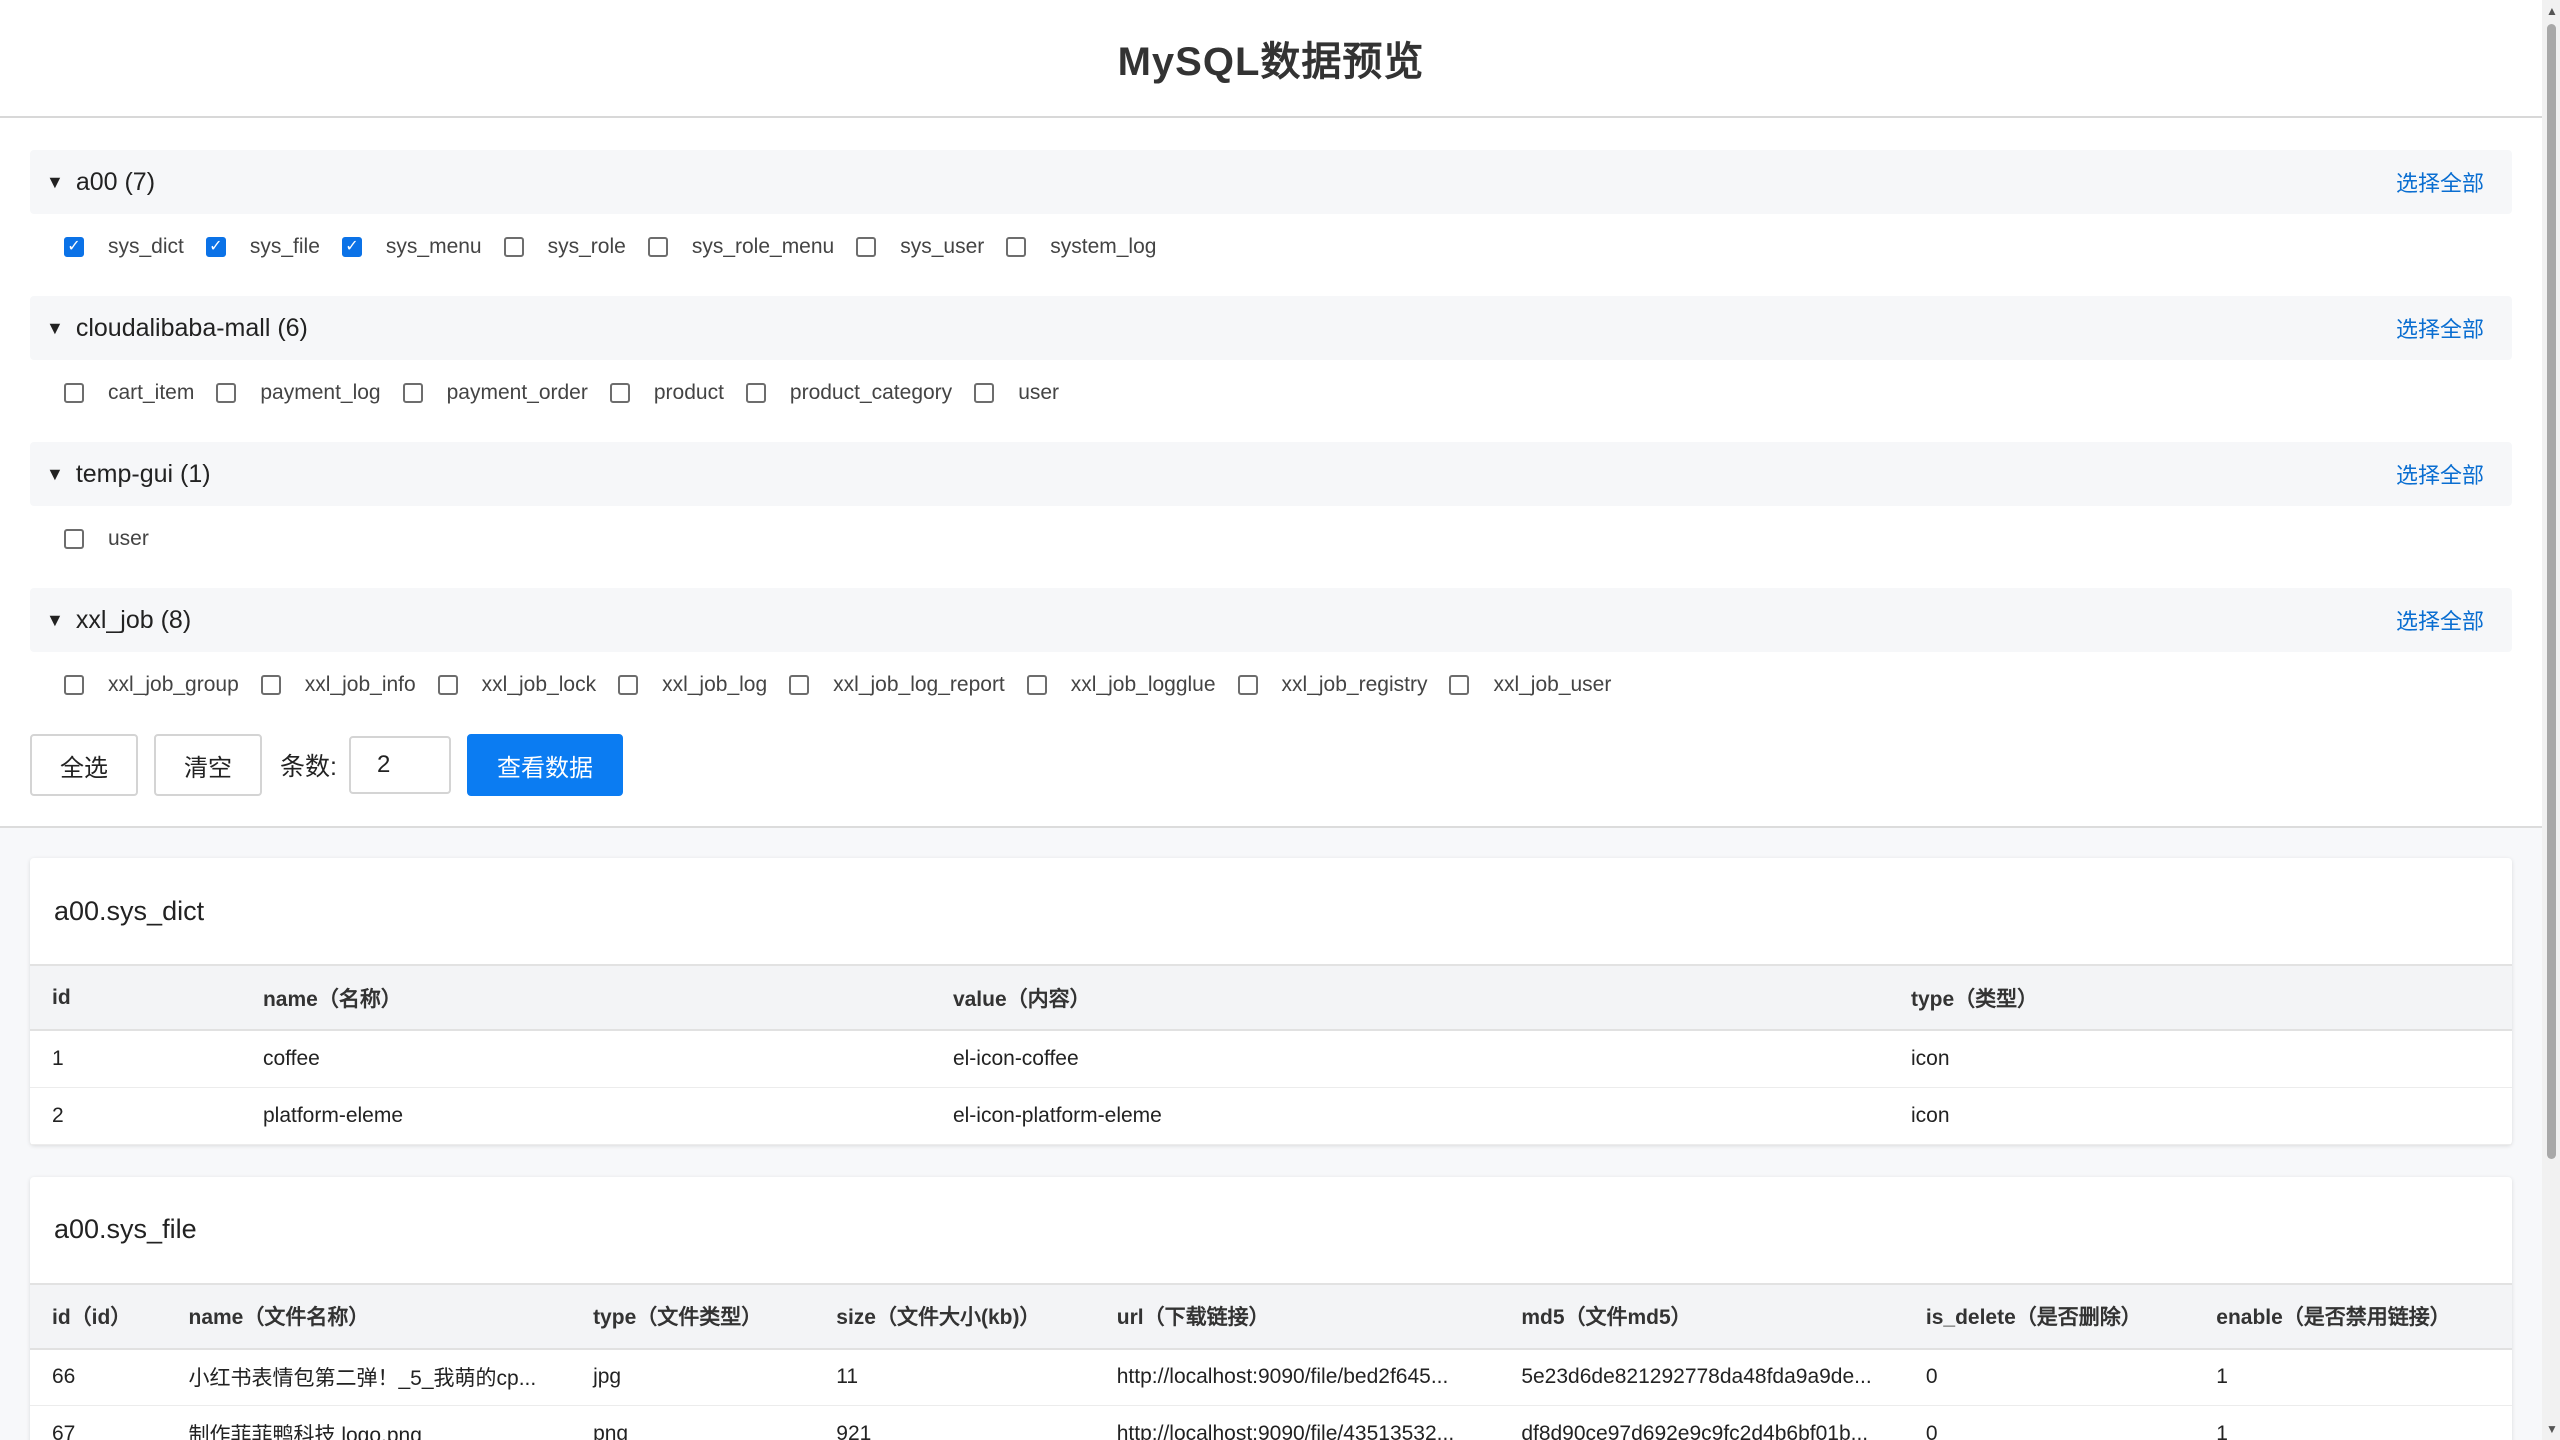 The image size is (2560, 1440). I want to click on table-checkbox-item: xxl_job_lock, so click(516, 685).